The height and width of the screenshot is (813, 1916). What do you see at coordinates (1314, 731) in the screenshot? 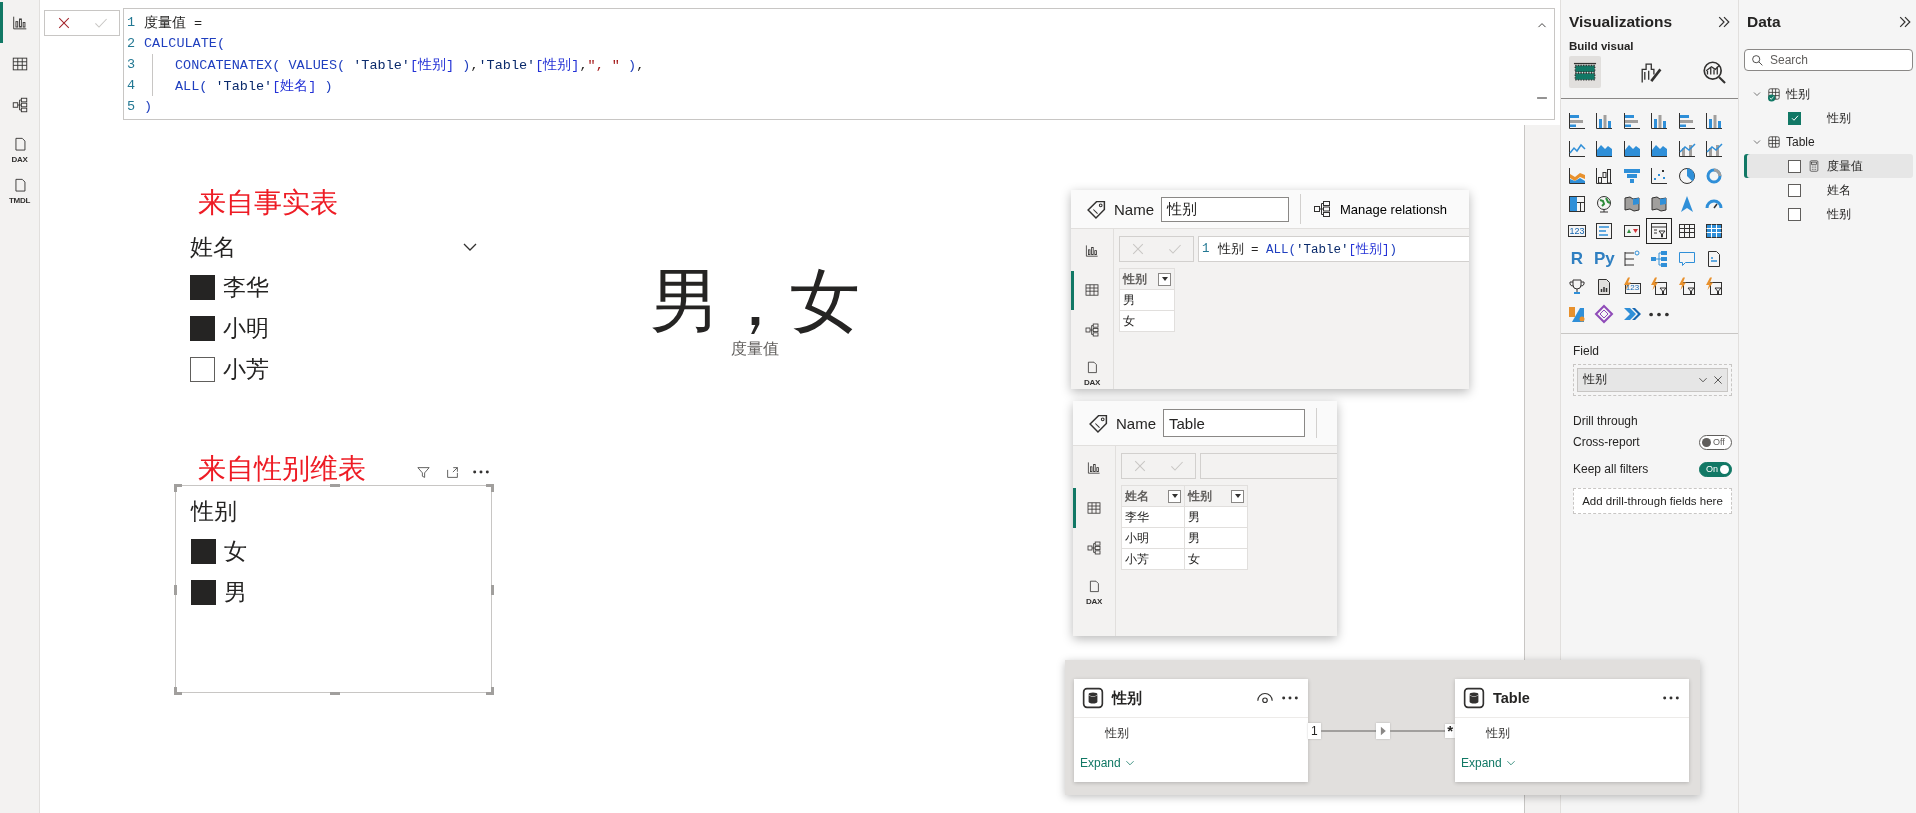
I see `cardinality-label: 1` at bounding box center [1314, 731].